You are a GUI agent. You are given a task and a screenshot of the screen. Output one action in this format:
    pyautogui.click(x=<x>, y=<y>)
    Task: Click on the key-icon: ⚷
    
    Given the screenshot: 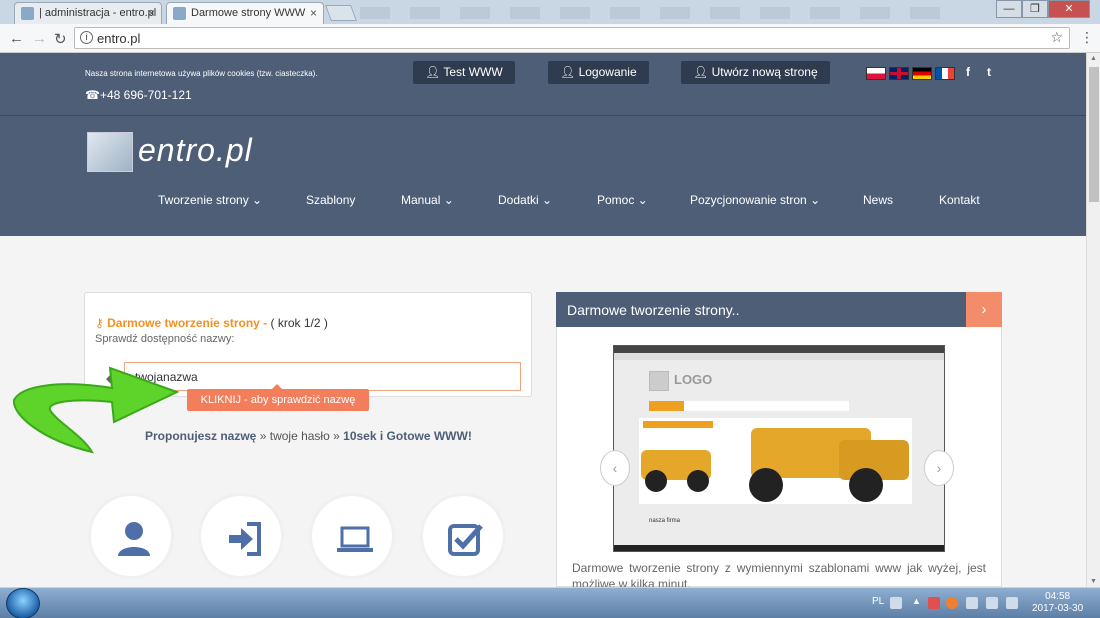 What is the action you would take?
    pyautogui.click(x=99, y=323)
    